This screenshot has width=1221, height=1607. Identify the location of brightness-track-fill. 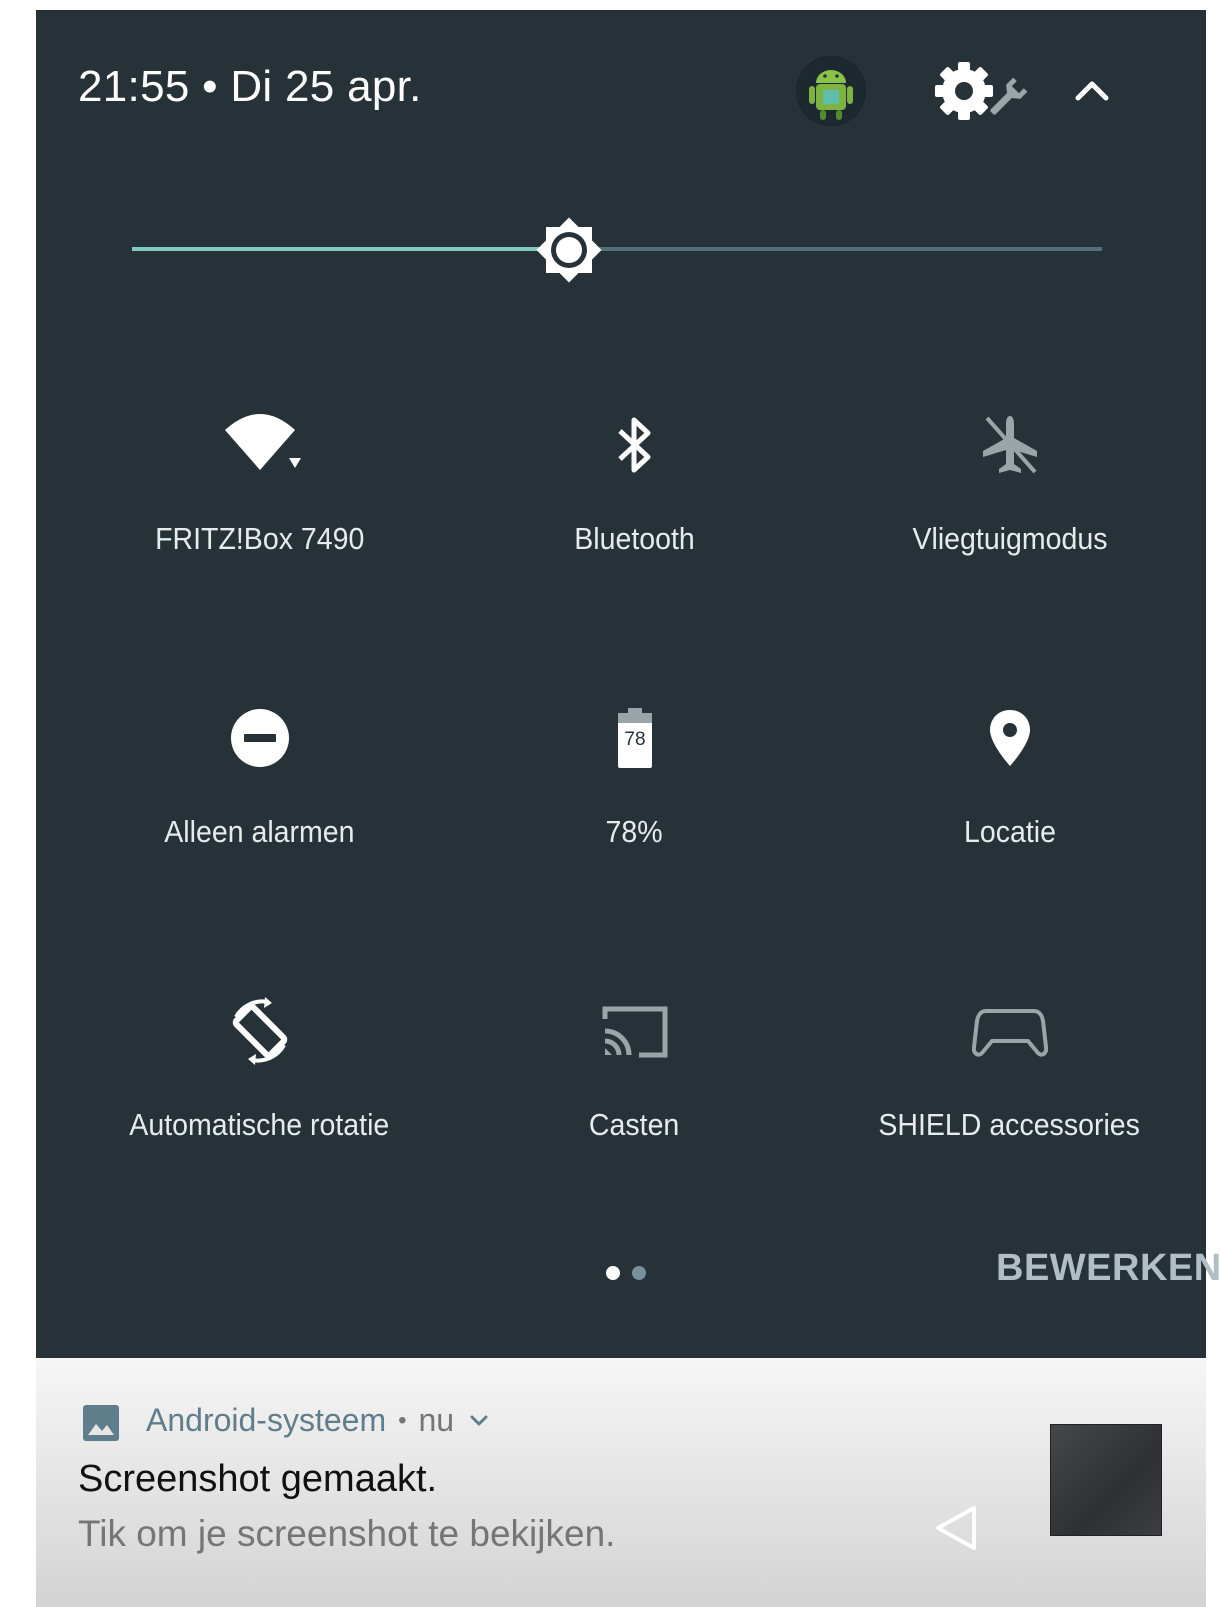
(350, 249).